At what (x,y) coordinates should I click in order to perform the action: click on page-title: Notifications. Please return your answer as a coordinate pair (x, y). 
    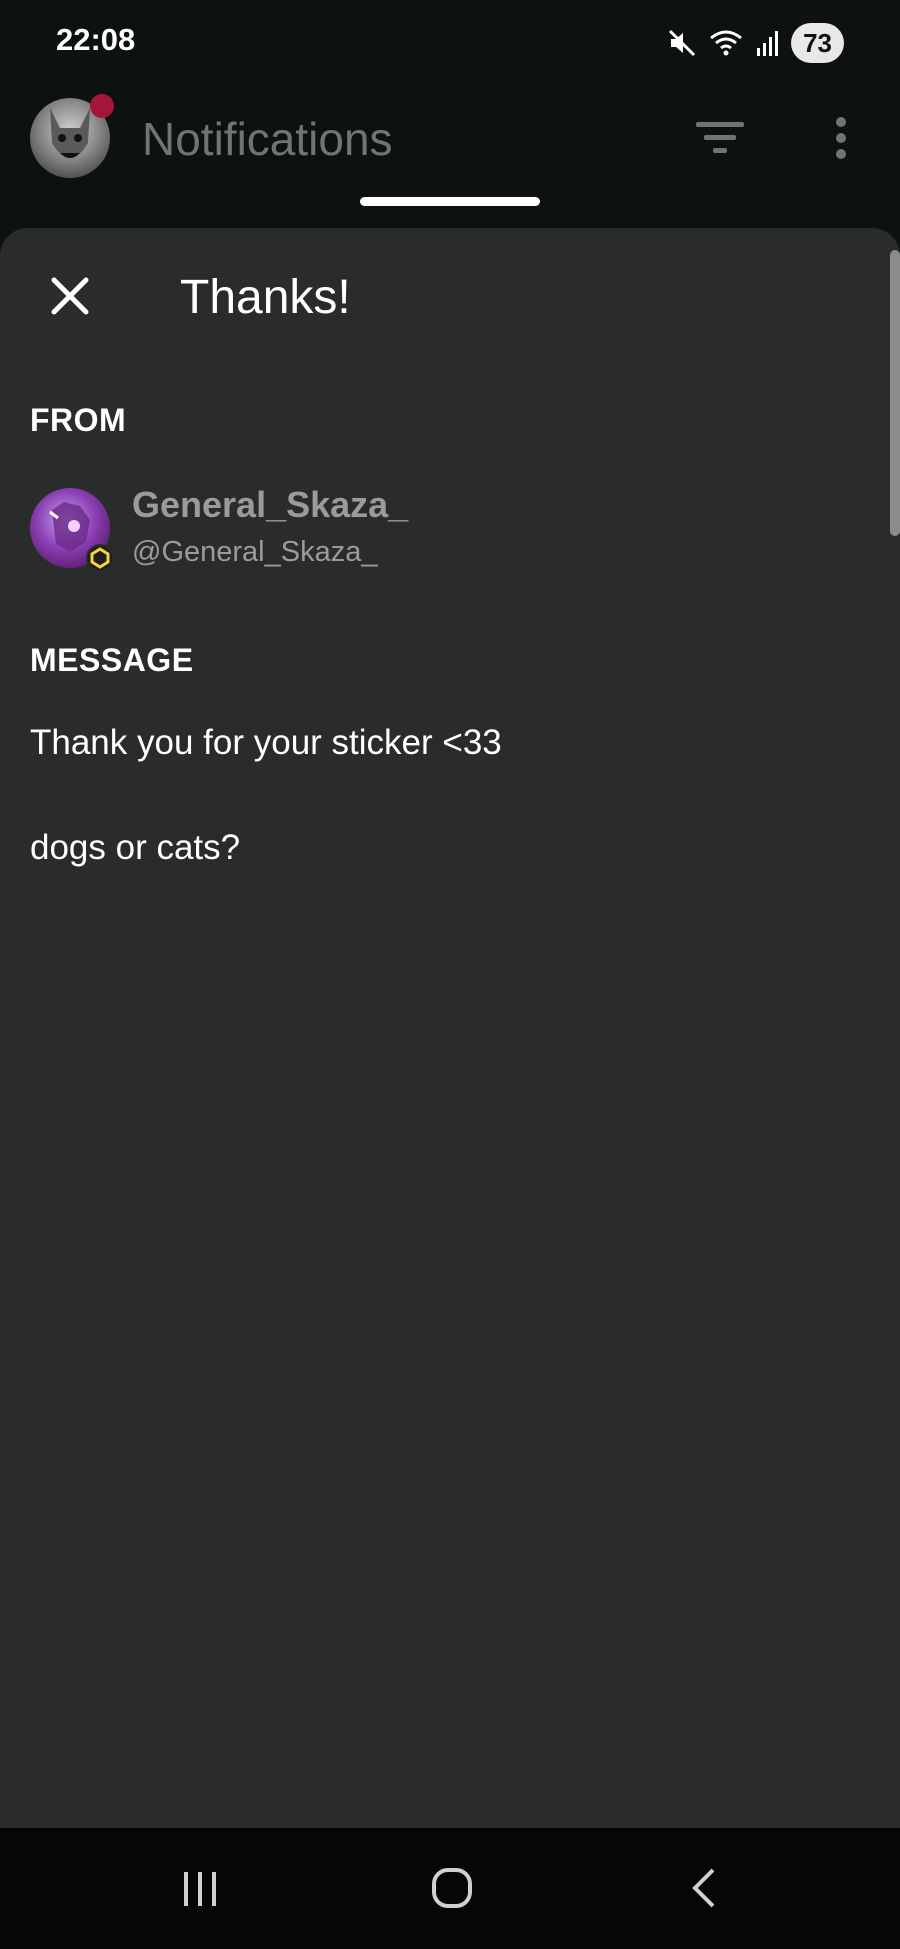
    Looking at the image, I should click on (267, 139).